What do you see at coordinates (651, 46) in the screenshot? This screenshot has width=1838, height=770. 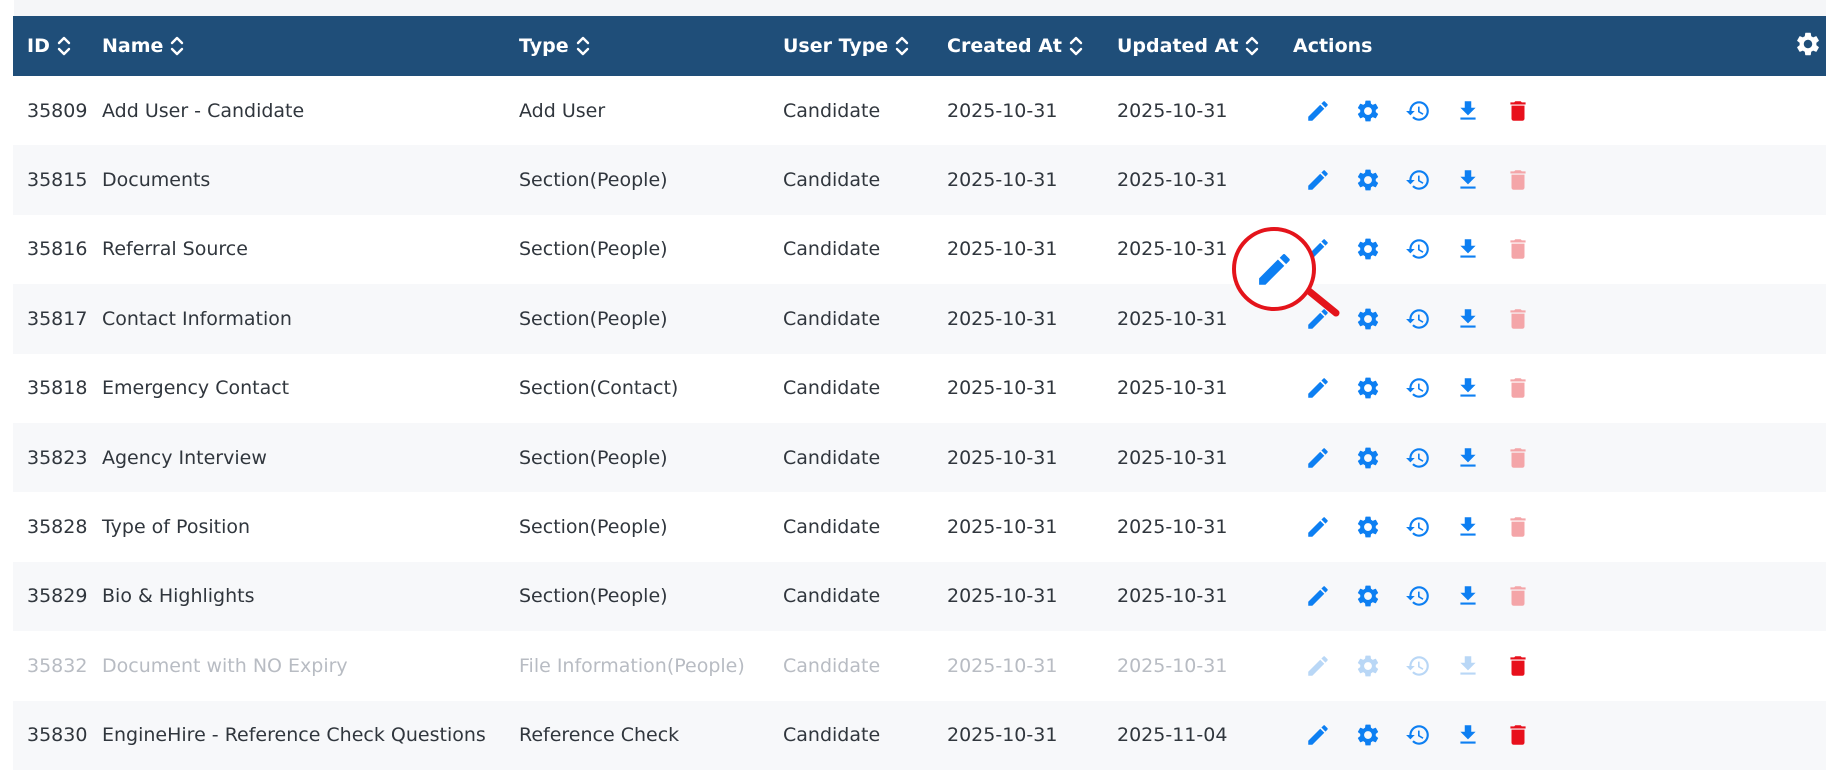 I see `header-type: Type` at bounding box center [651, 46].